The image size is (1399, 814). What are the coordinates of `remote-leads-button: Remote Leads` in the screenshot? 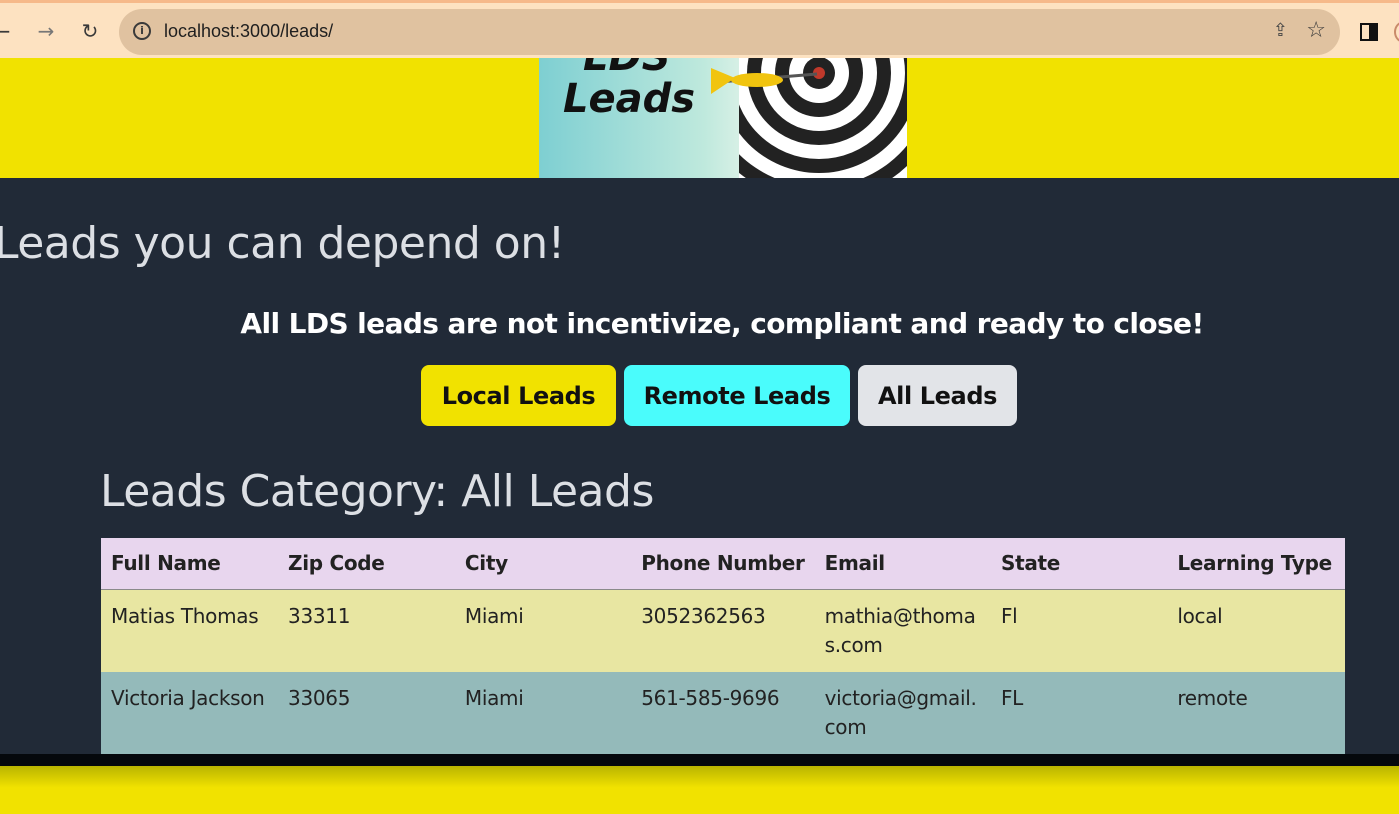 It's located at (737, 395).